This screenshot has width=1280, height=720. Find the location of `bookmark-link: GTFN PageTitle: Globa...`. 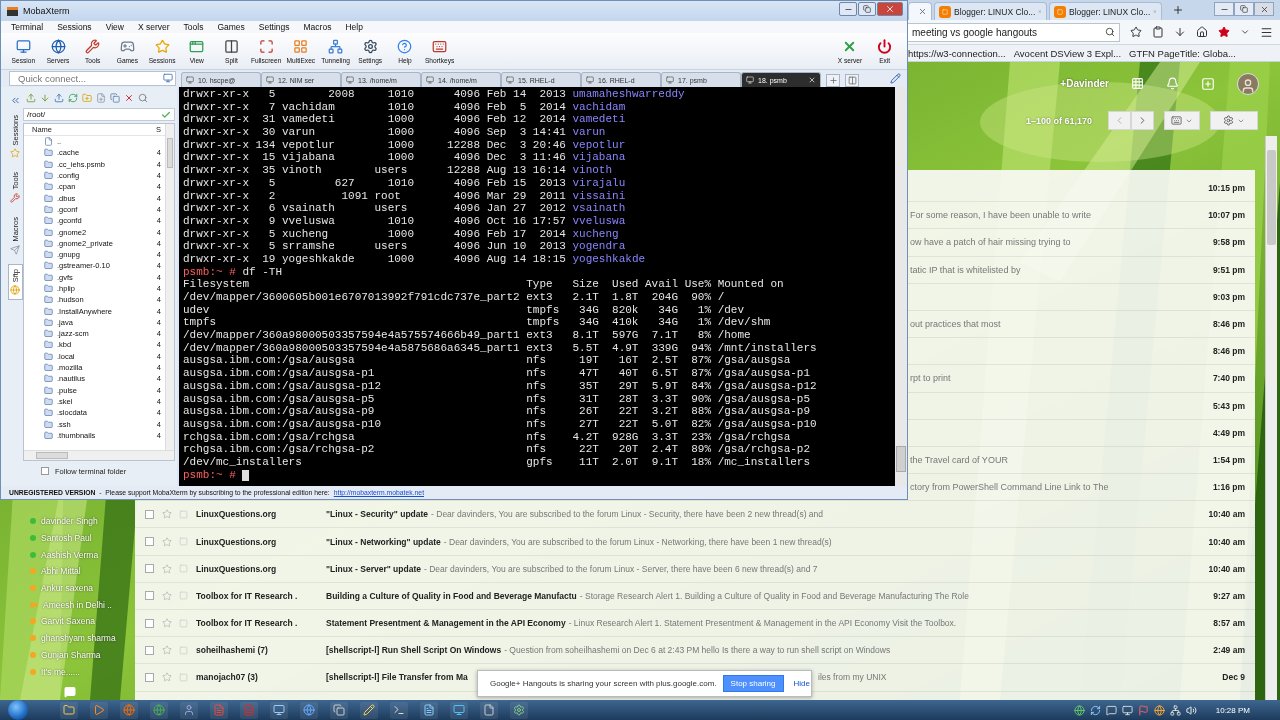

bookmark-link: GTFN PageTitle: Globa... is located at coordinates (1182, 53).